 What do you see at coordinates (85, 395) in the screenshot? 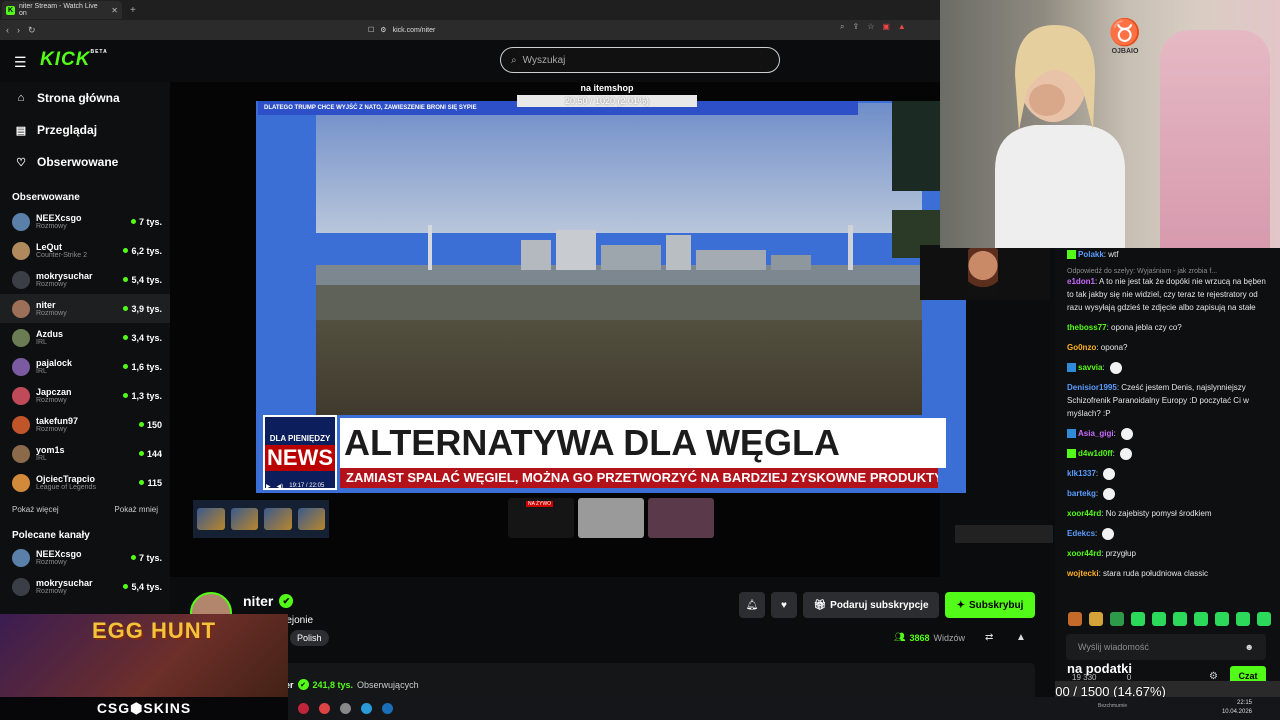
I see `sidebar-channel-japczan: Japczan Rozmowy 1,3 tys.` at bounding box center [85, 395].